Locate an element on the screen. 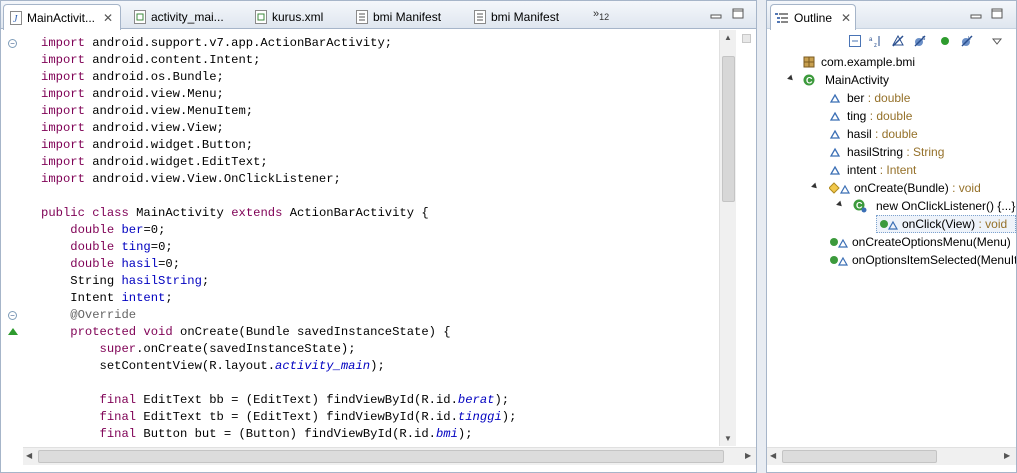 This screenshot has height=473, width=1017. editor-vertical-scrollbar: ▲ ▼ is located at coordinates (727, 238).